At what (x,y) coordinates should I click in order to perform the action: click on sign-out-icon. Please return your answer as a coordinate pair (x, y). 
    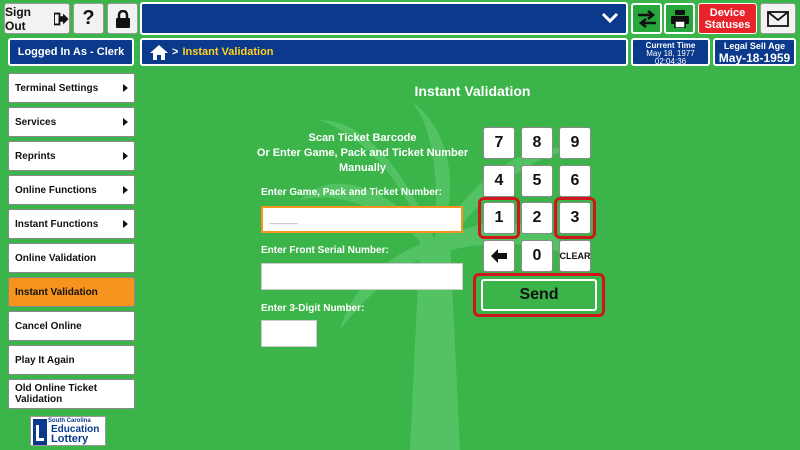
    Looking at the image, I should click on (61, 18).